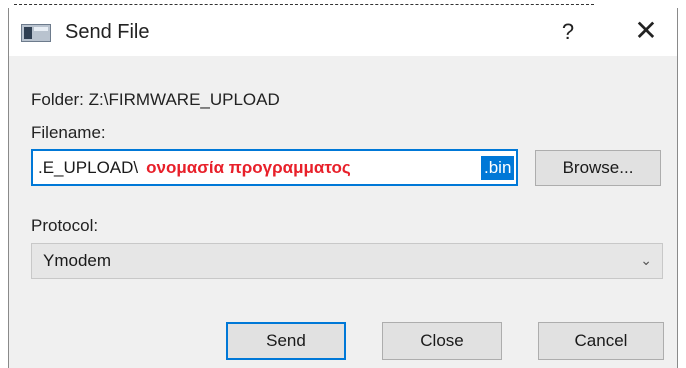 The width and height of the screenshot is (686, 368). Describe the element at coordinates (65, 225) in the screenshot. I see `protocol-label: Protocol:` at that location.